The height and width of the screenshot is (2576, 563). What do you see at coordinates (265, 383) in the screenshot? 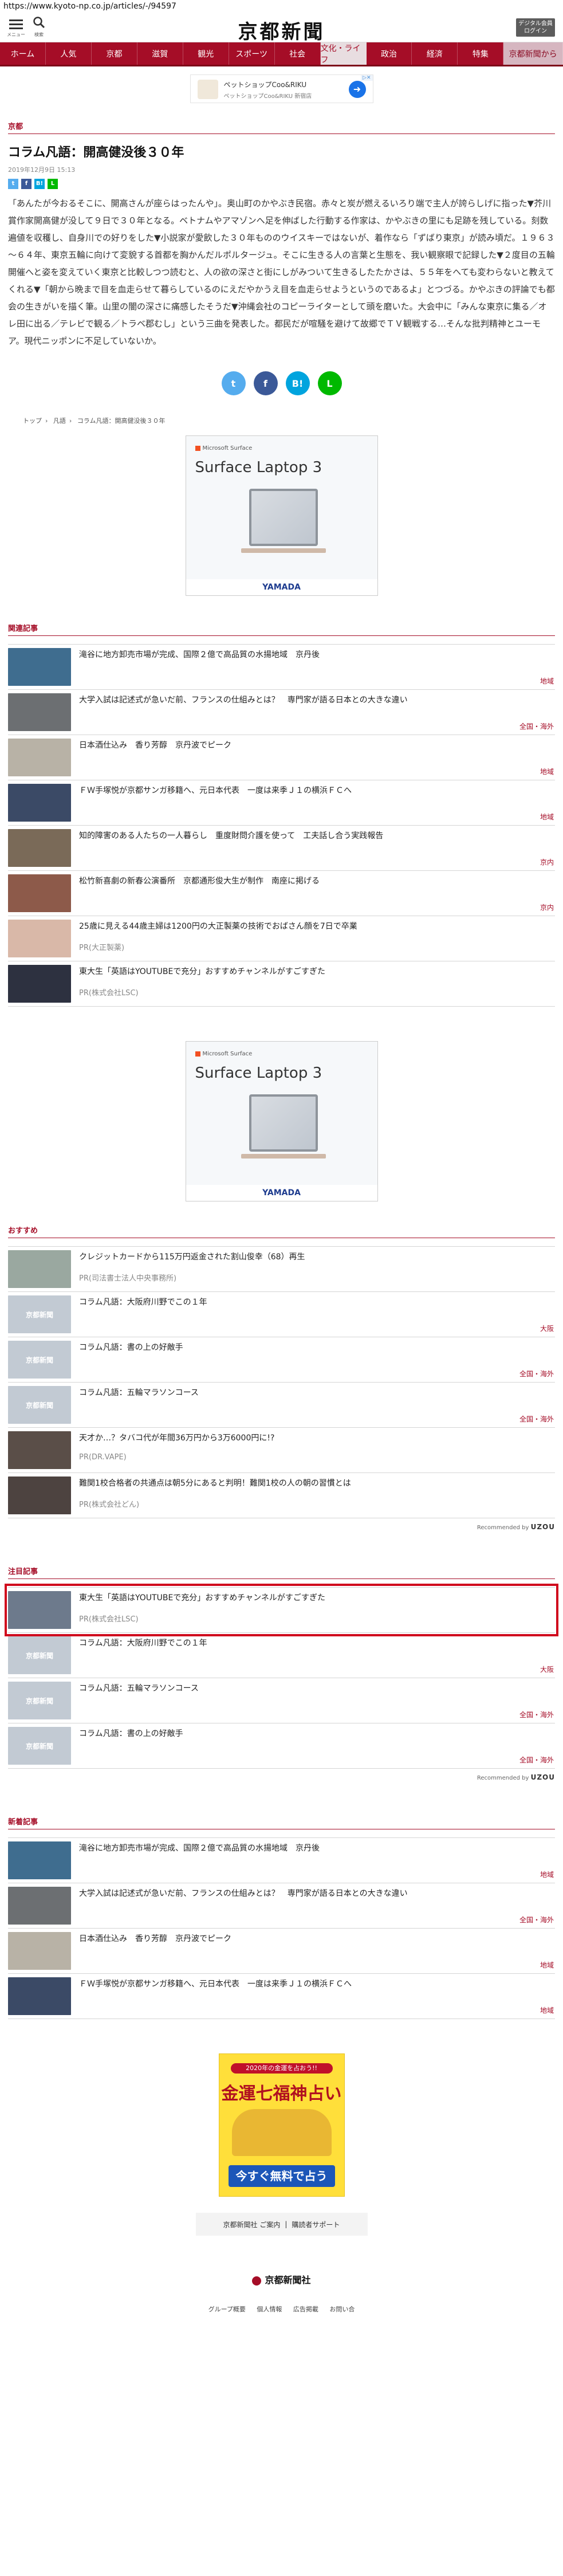
I see `facebook-share-icon: f` at bounding box center [265, 383].